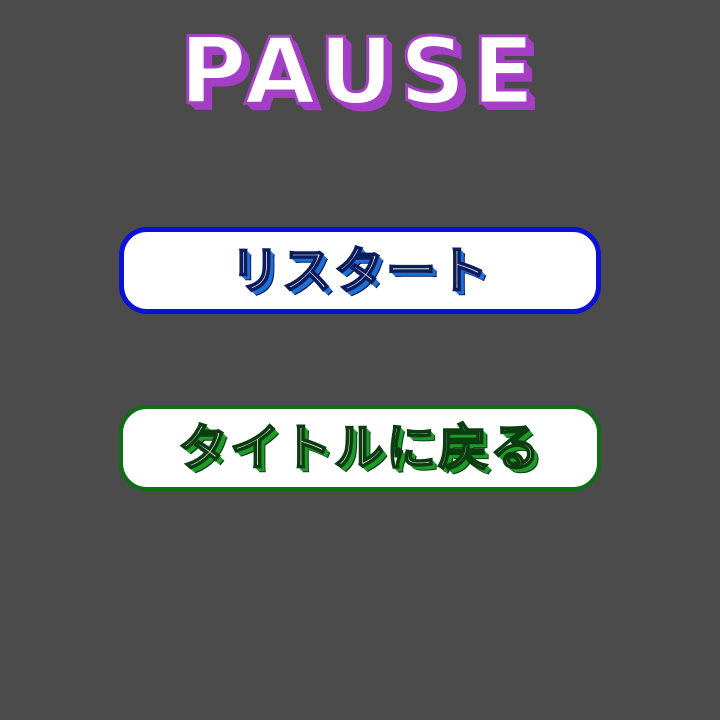 The image size is (720, 720). I want to click on back-to-title-button-label: タイトルに戻る, so click(359, 448).